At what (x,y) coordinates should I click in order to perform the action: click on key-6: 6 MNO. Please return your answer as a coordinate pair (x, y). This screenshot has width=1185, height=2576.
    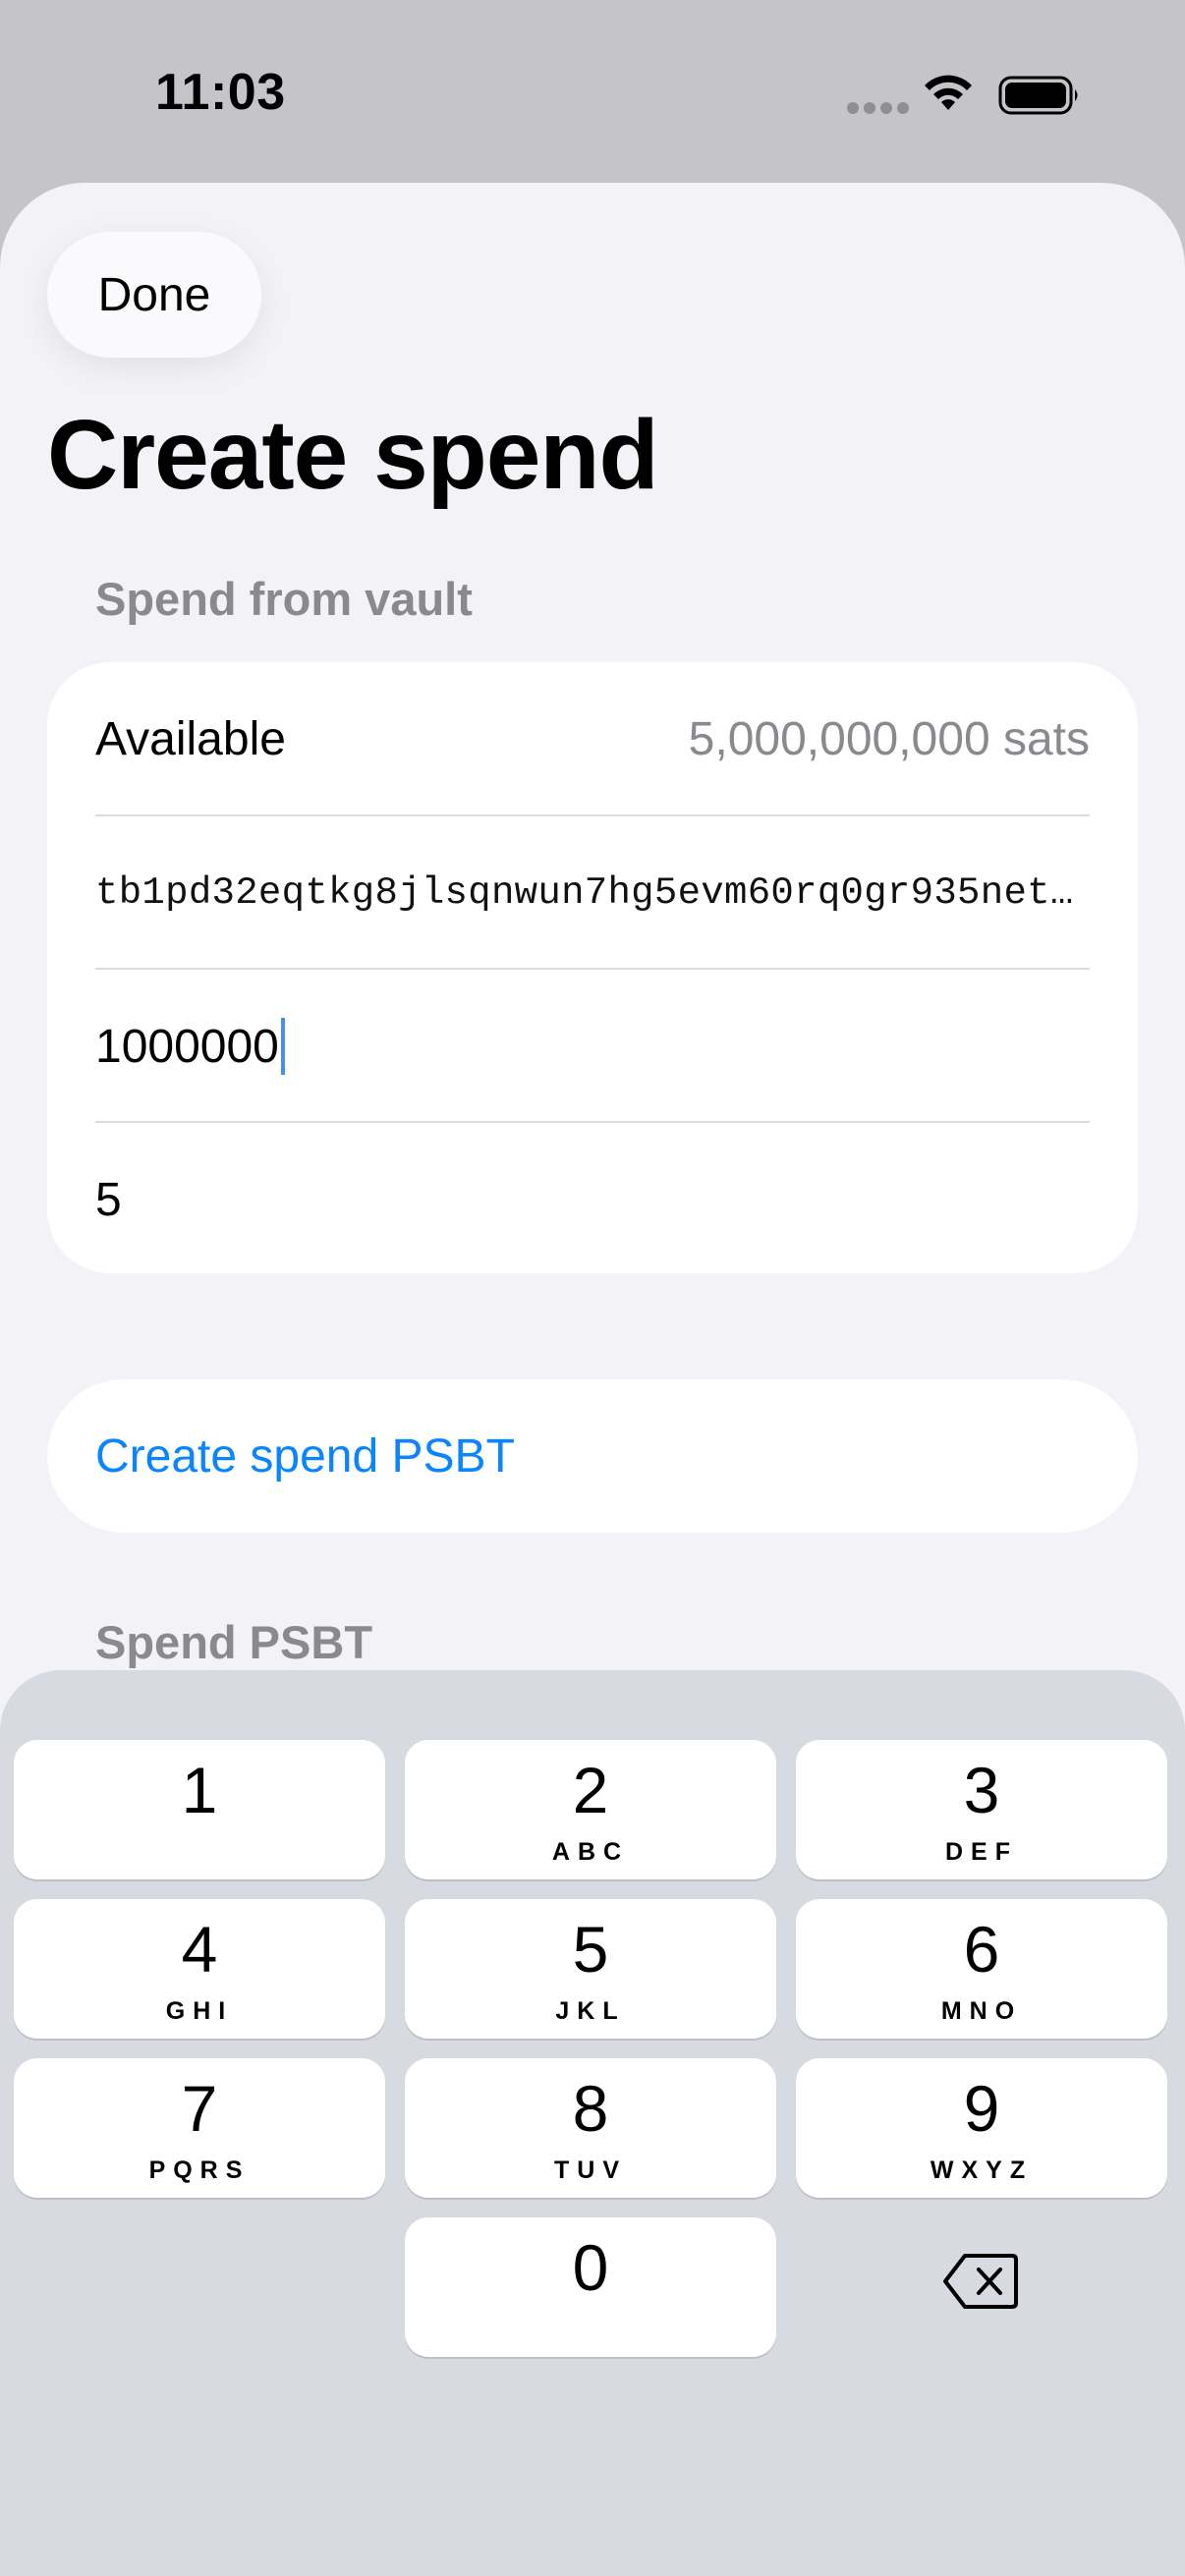
    Looking at the image, I should click on (982, 1969).